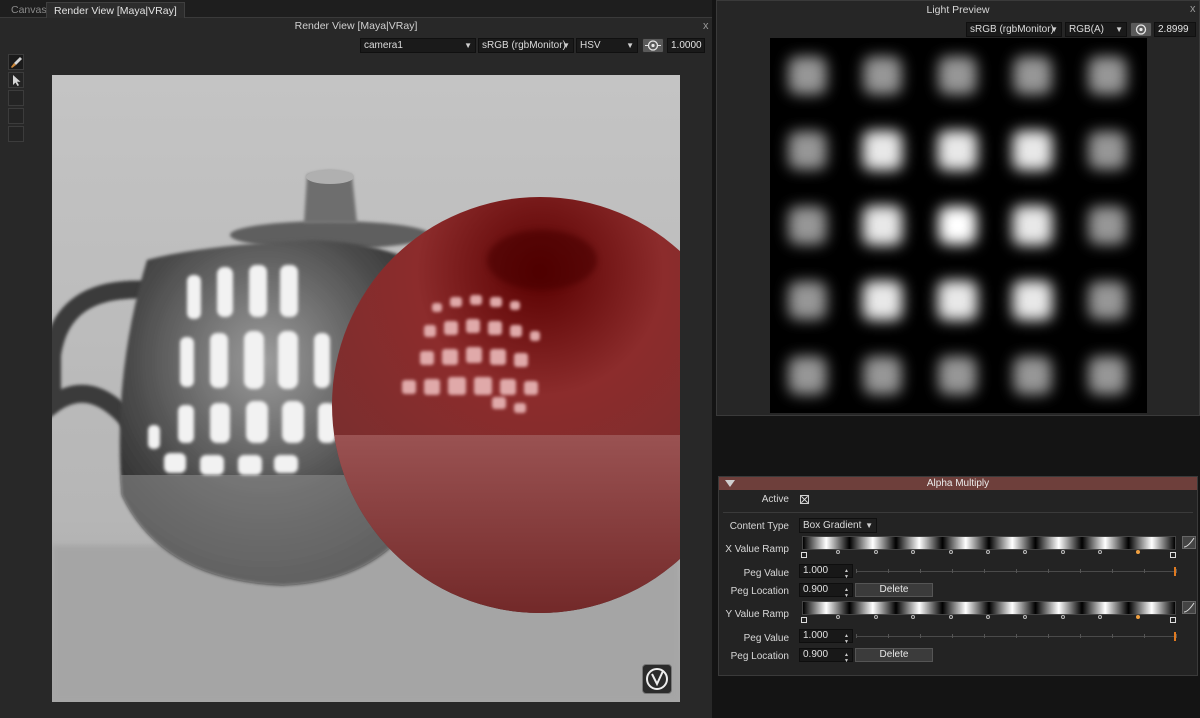  I want to click on x-delete-button: Delete, so click(894, 590).